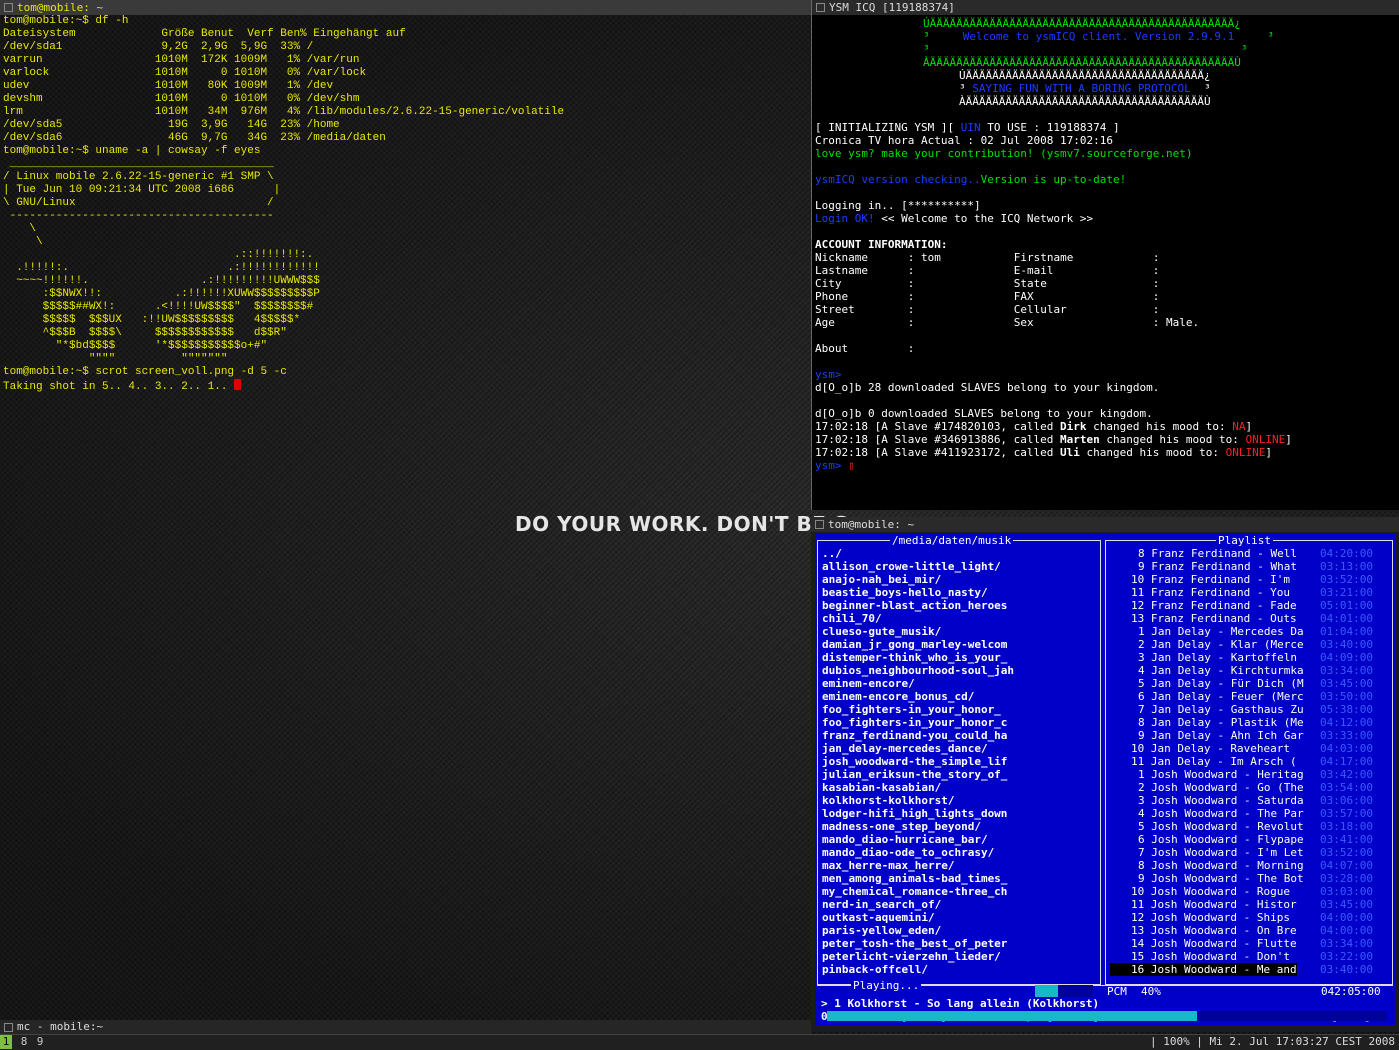 This screenshot has width=1399, height=1050. I want to click on playlist-item: 10 Jan Delay - Raveheart 04:03:00, so click(1252, 748).